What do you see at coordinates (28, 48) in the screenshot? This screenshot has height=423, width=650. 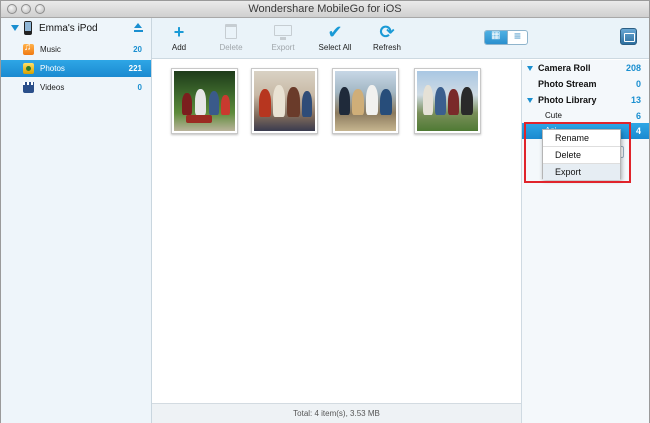 I see `music-icon` at bounding box center [28, 48].